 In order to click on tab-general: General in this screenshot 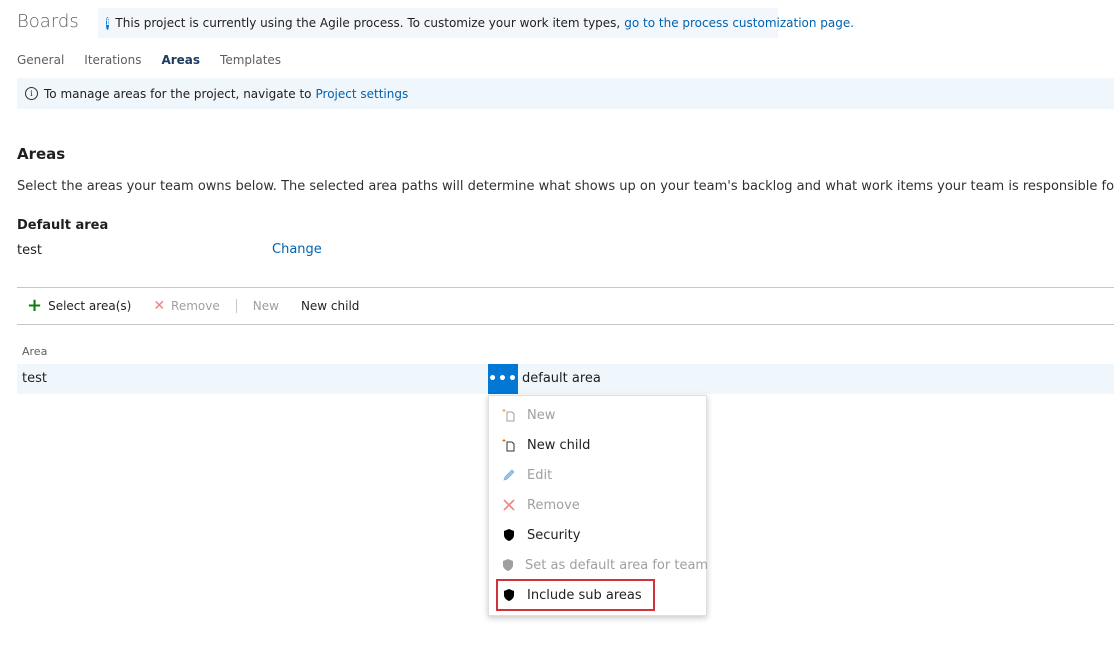, I will do `click(40, 60)`.